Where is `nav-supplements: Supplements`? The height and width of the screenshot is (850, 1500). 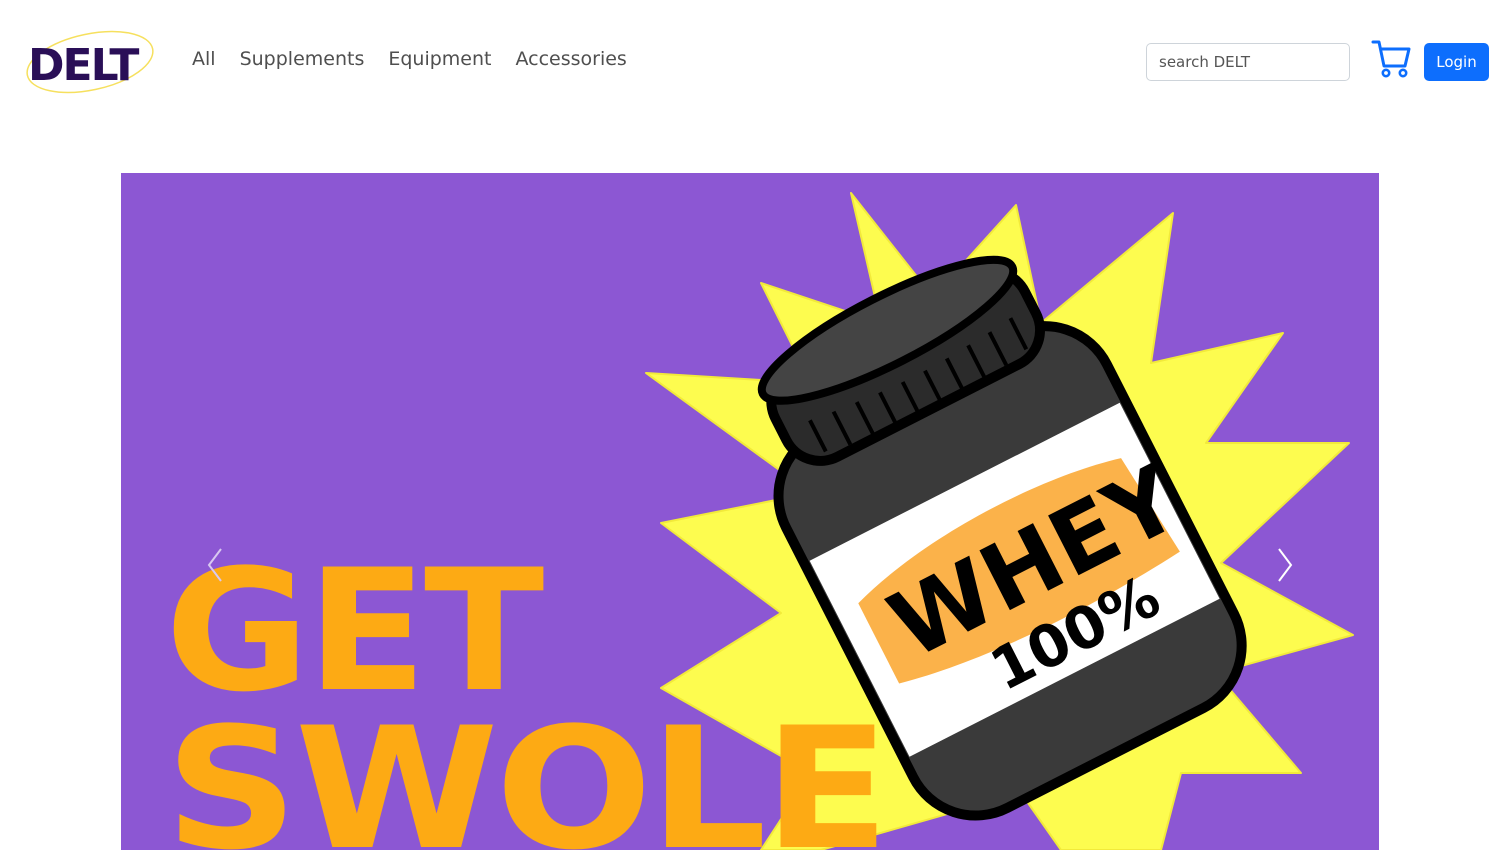 nav-supplements: Supplements is located at coordinates (298, 59).